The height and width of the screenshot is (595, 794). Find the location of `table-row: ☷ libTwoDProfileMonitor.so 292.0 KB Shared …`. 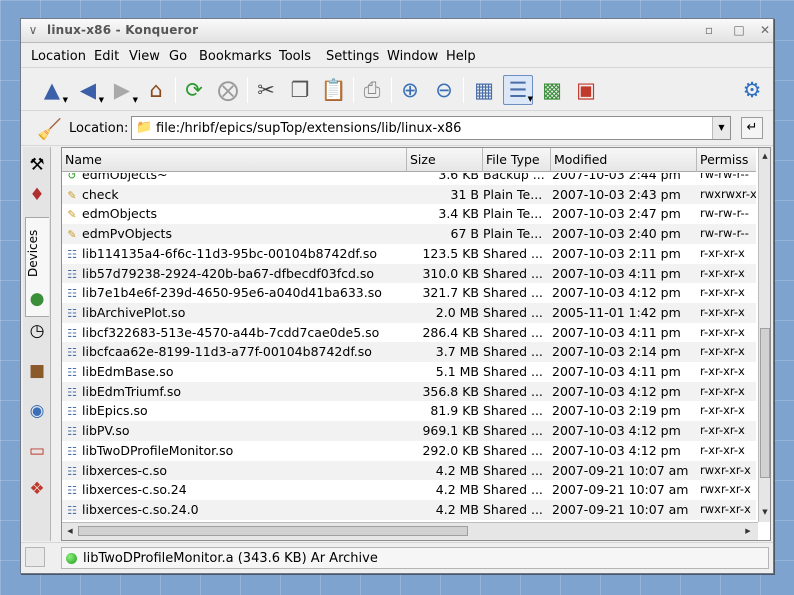

table-row: ☷ libTwoDProfileMonitor.so 292.0 KB Shared … is located at coordinates (409, 451).